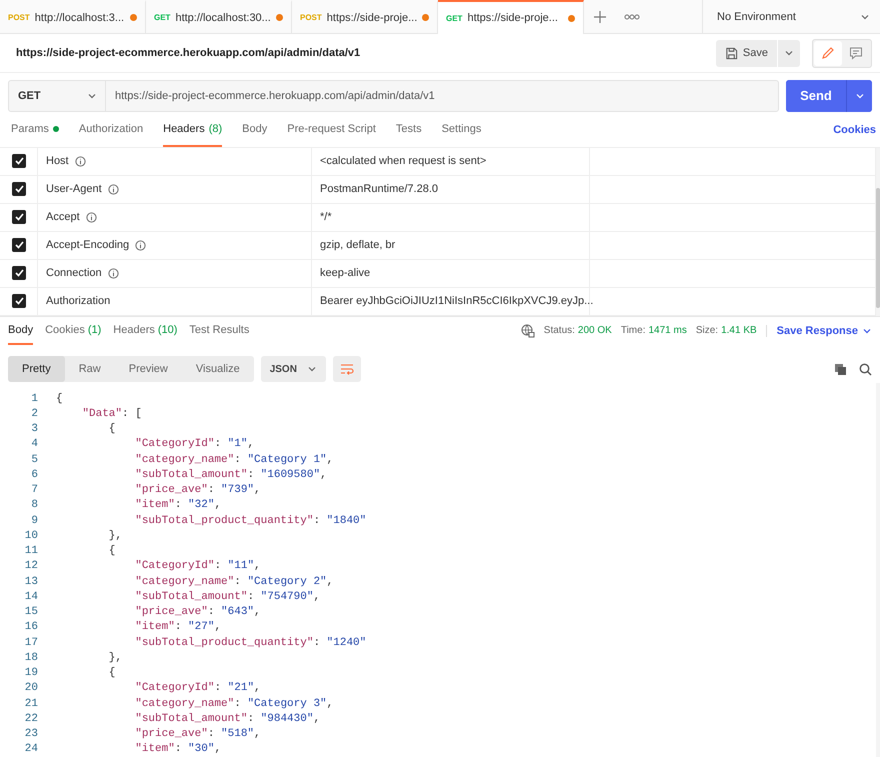  Describe the element at coordinates (145, 331) in the screenshot. I see `response-tab: Headers (10)` at that location.